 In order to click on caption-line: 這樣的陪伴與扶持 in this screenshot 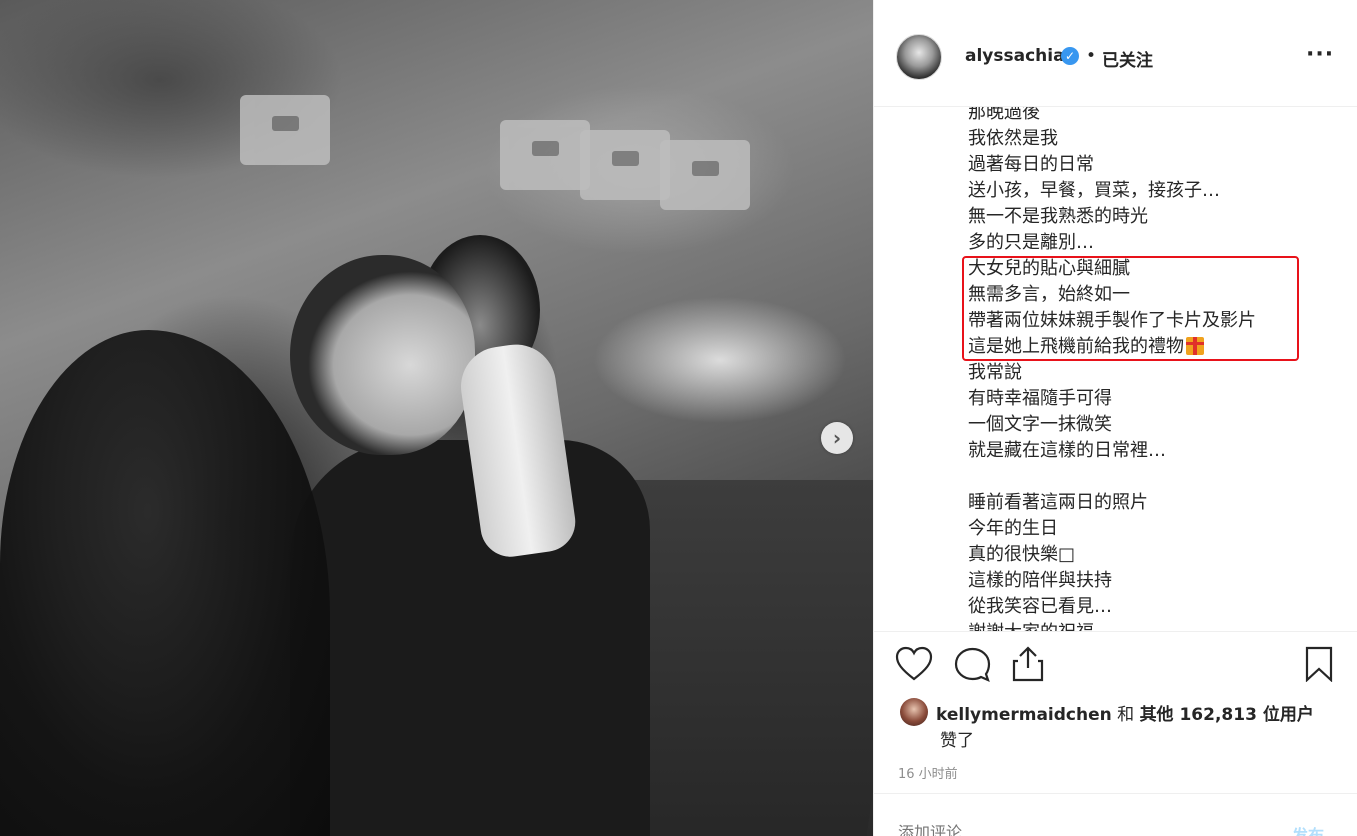, I will do `click(1040, 580)`.